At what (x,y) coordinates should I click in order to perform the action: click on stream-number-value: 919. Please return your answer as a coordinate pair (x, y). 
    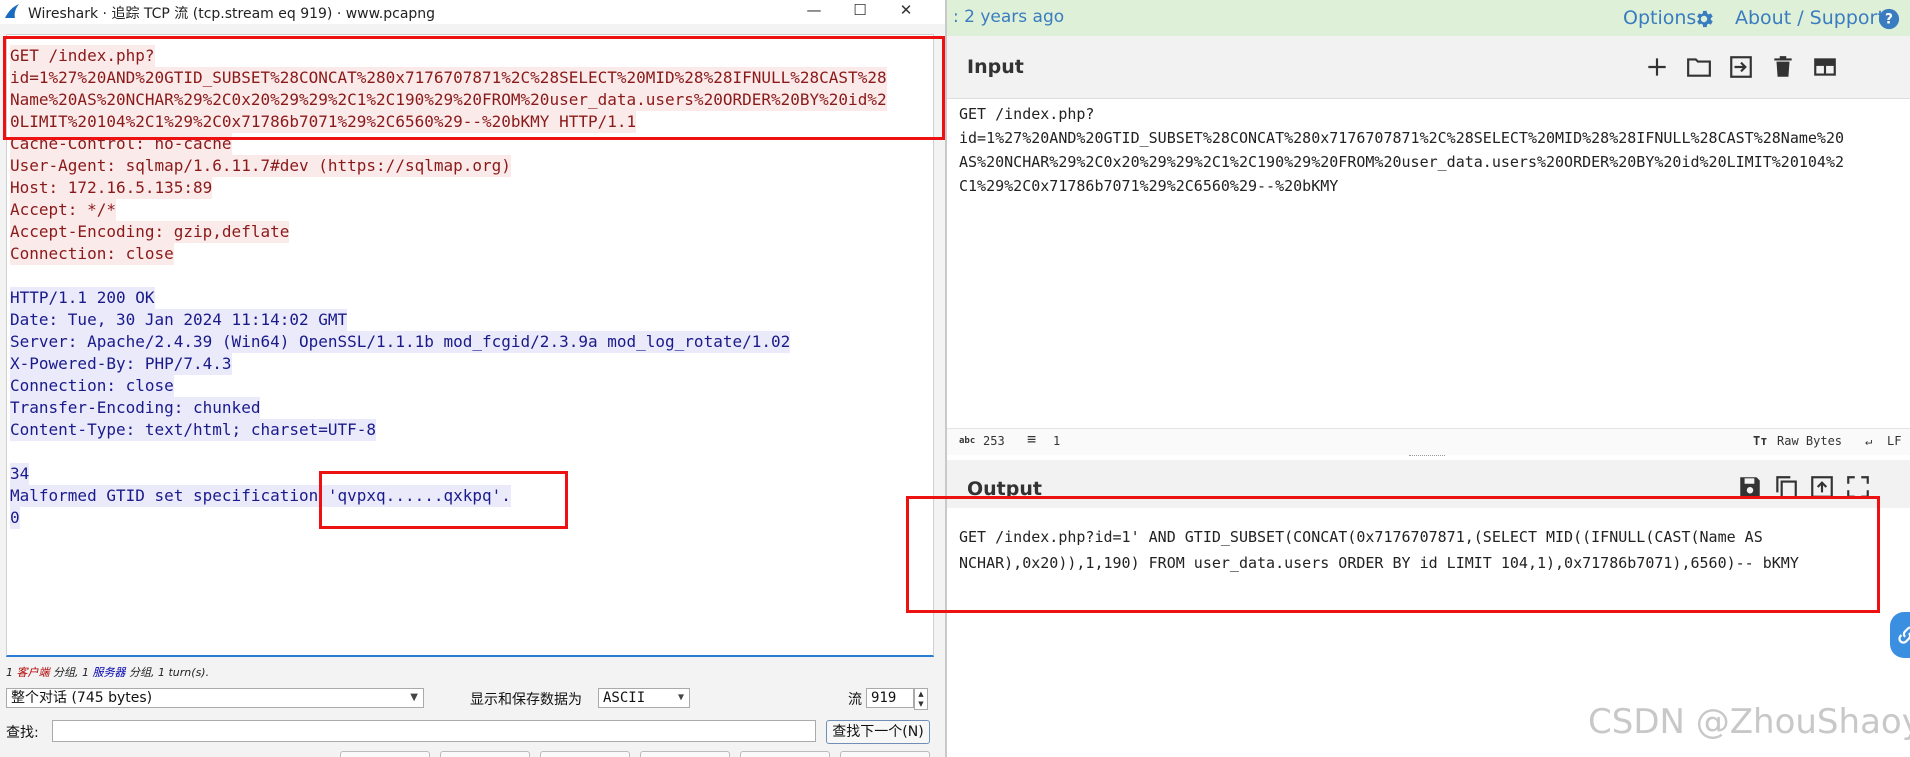
    Looking at the image, I should click on (884, 698).